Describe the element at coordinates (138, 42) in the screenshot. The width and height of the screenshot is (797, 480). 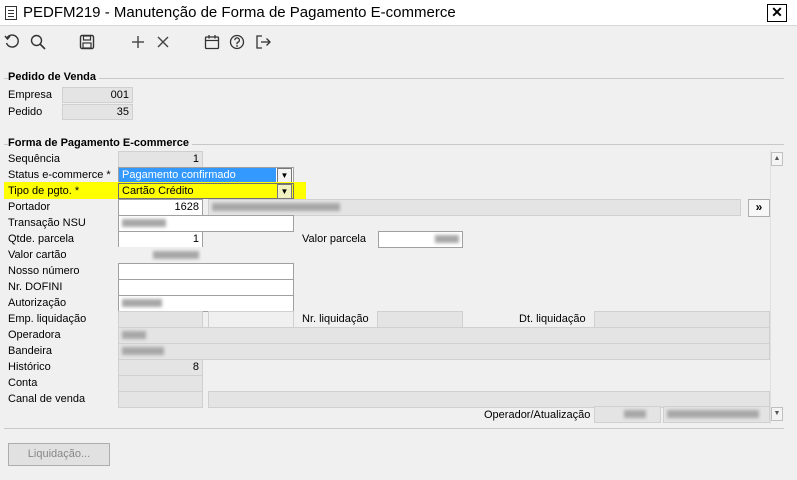
I see `add-icon` at that location.